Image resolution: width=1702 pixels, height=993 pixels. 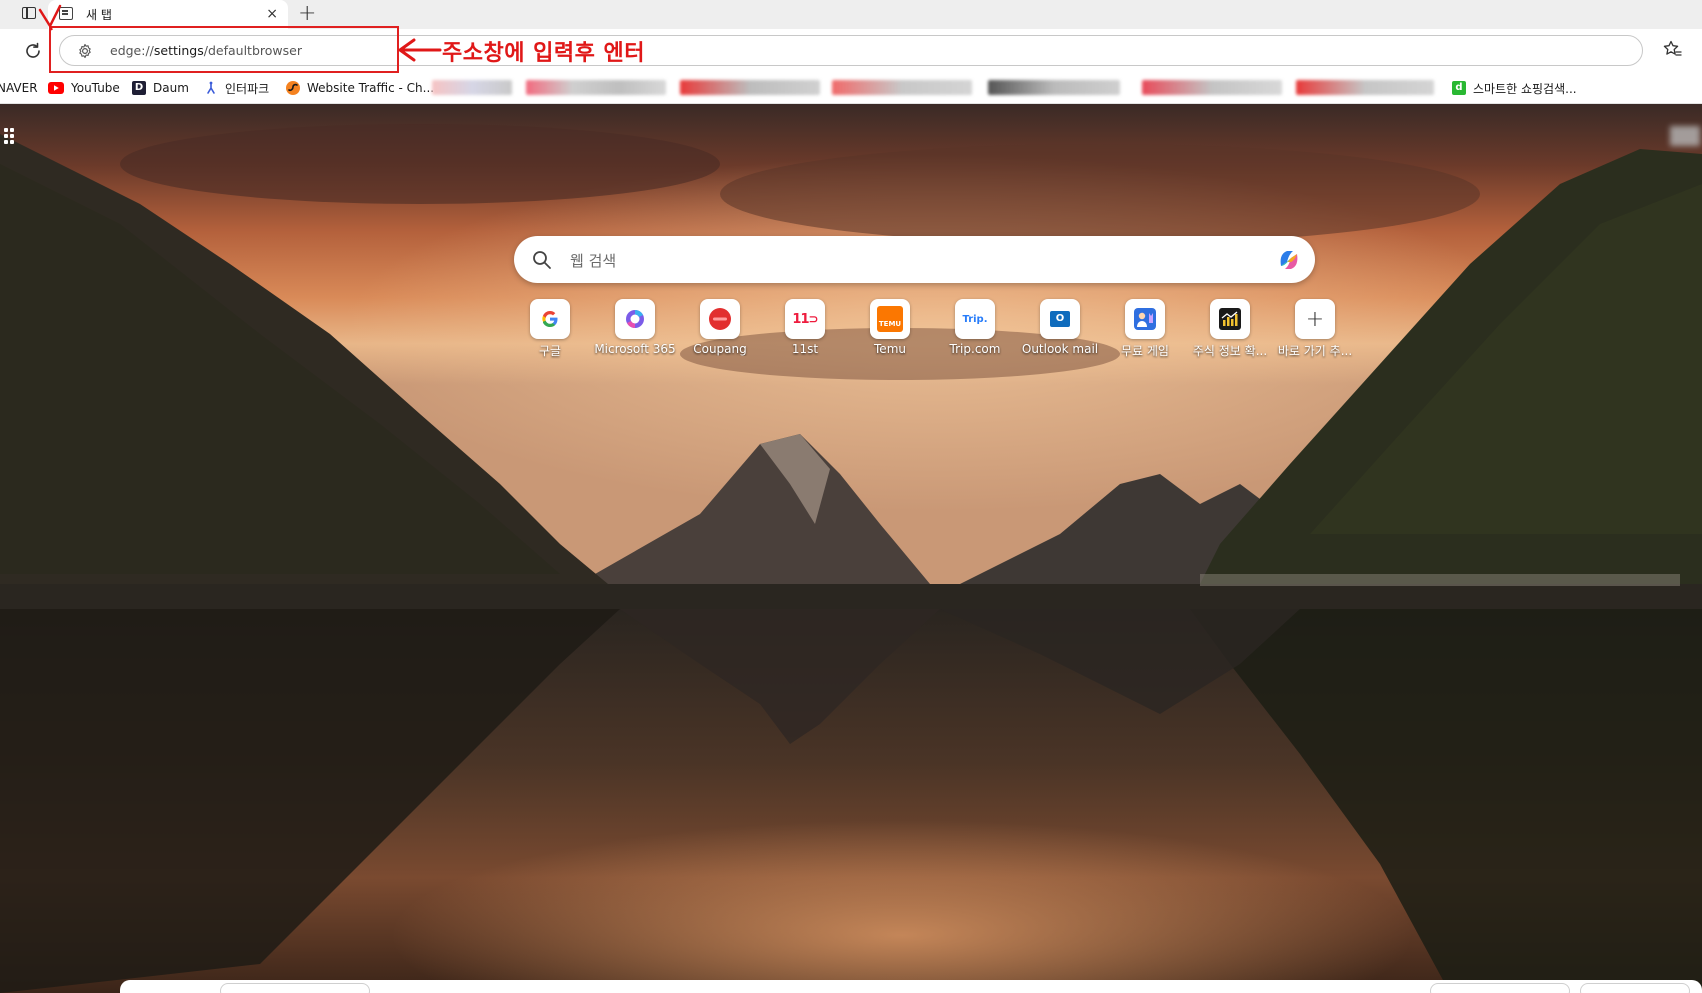 What do you see at coordinates (139, 88) in the screenshot?
I see `daum-icon: D` at bounding box center [139, 88].